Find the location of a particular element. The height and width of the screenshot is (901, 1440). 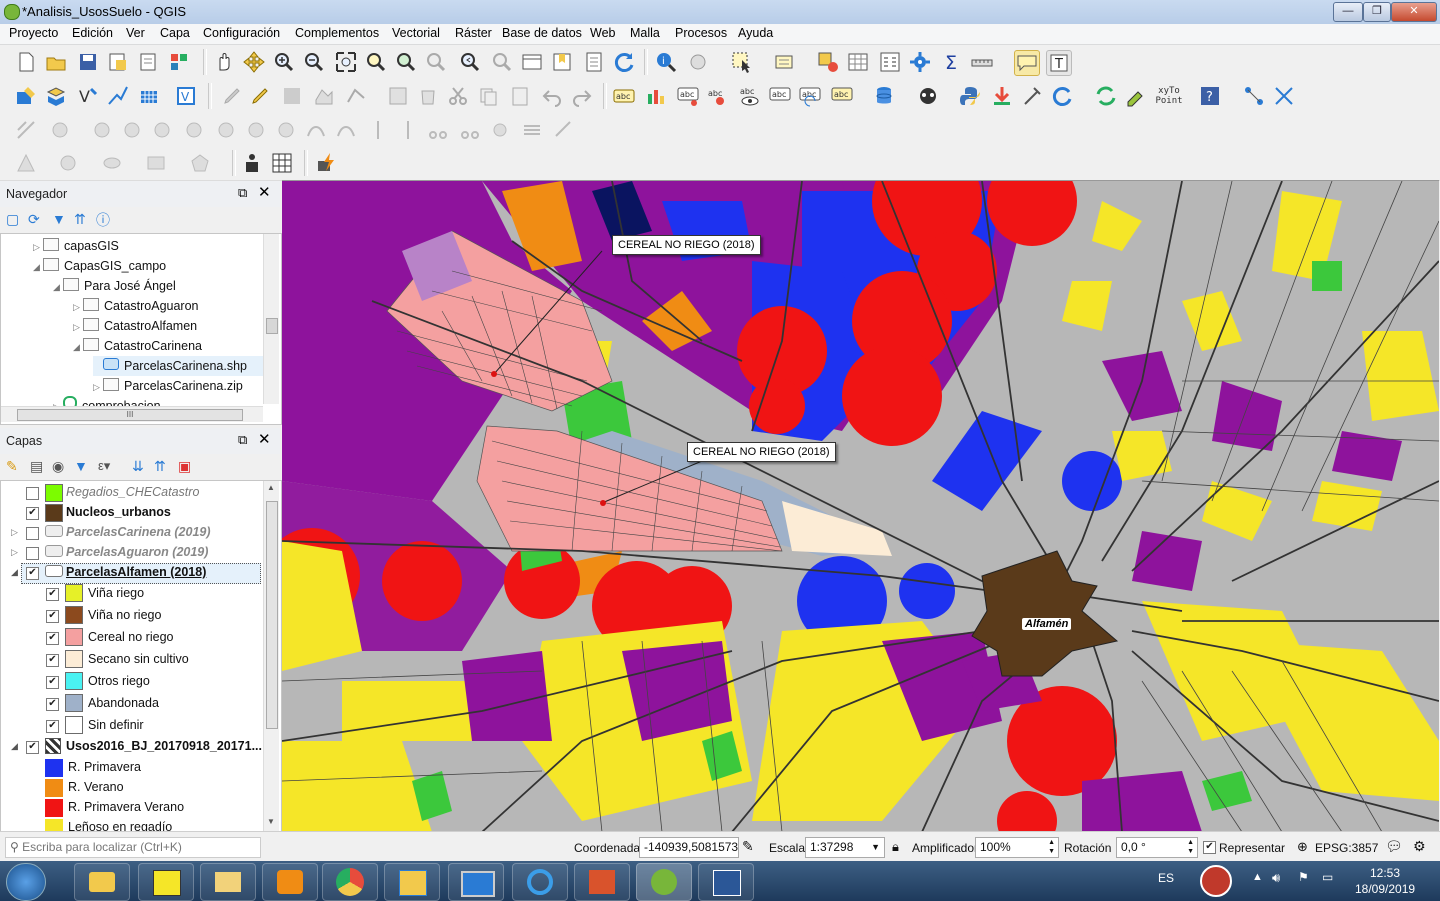

run-feature-action-icon is located at coordinates (698, 62).